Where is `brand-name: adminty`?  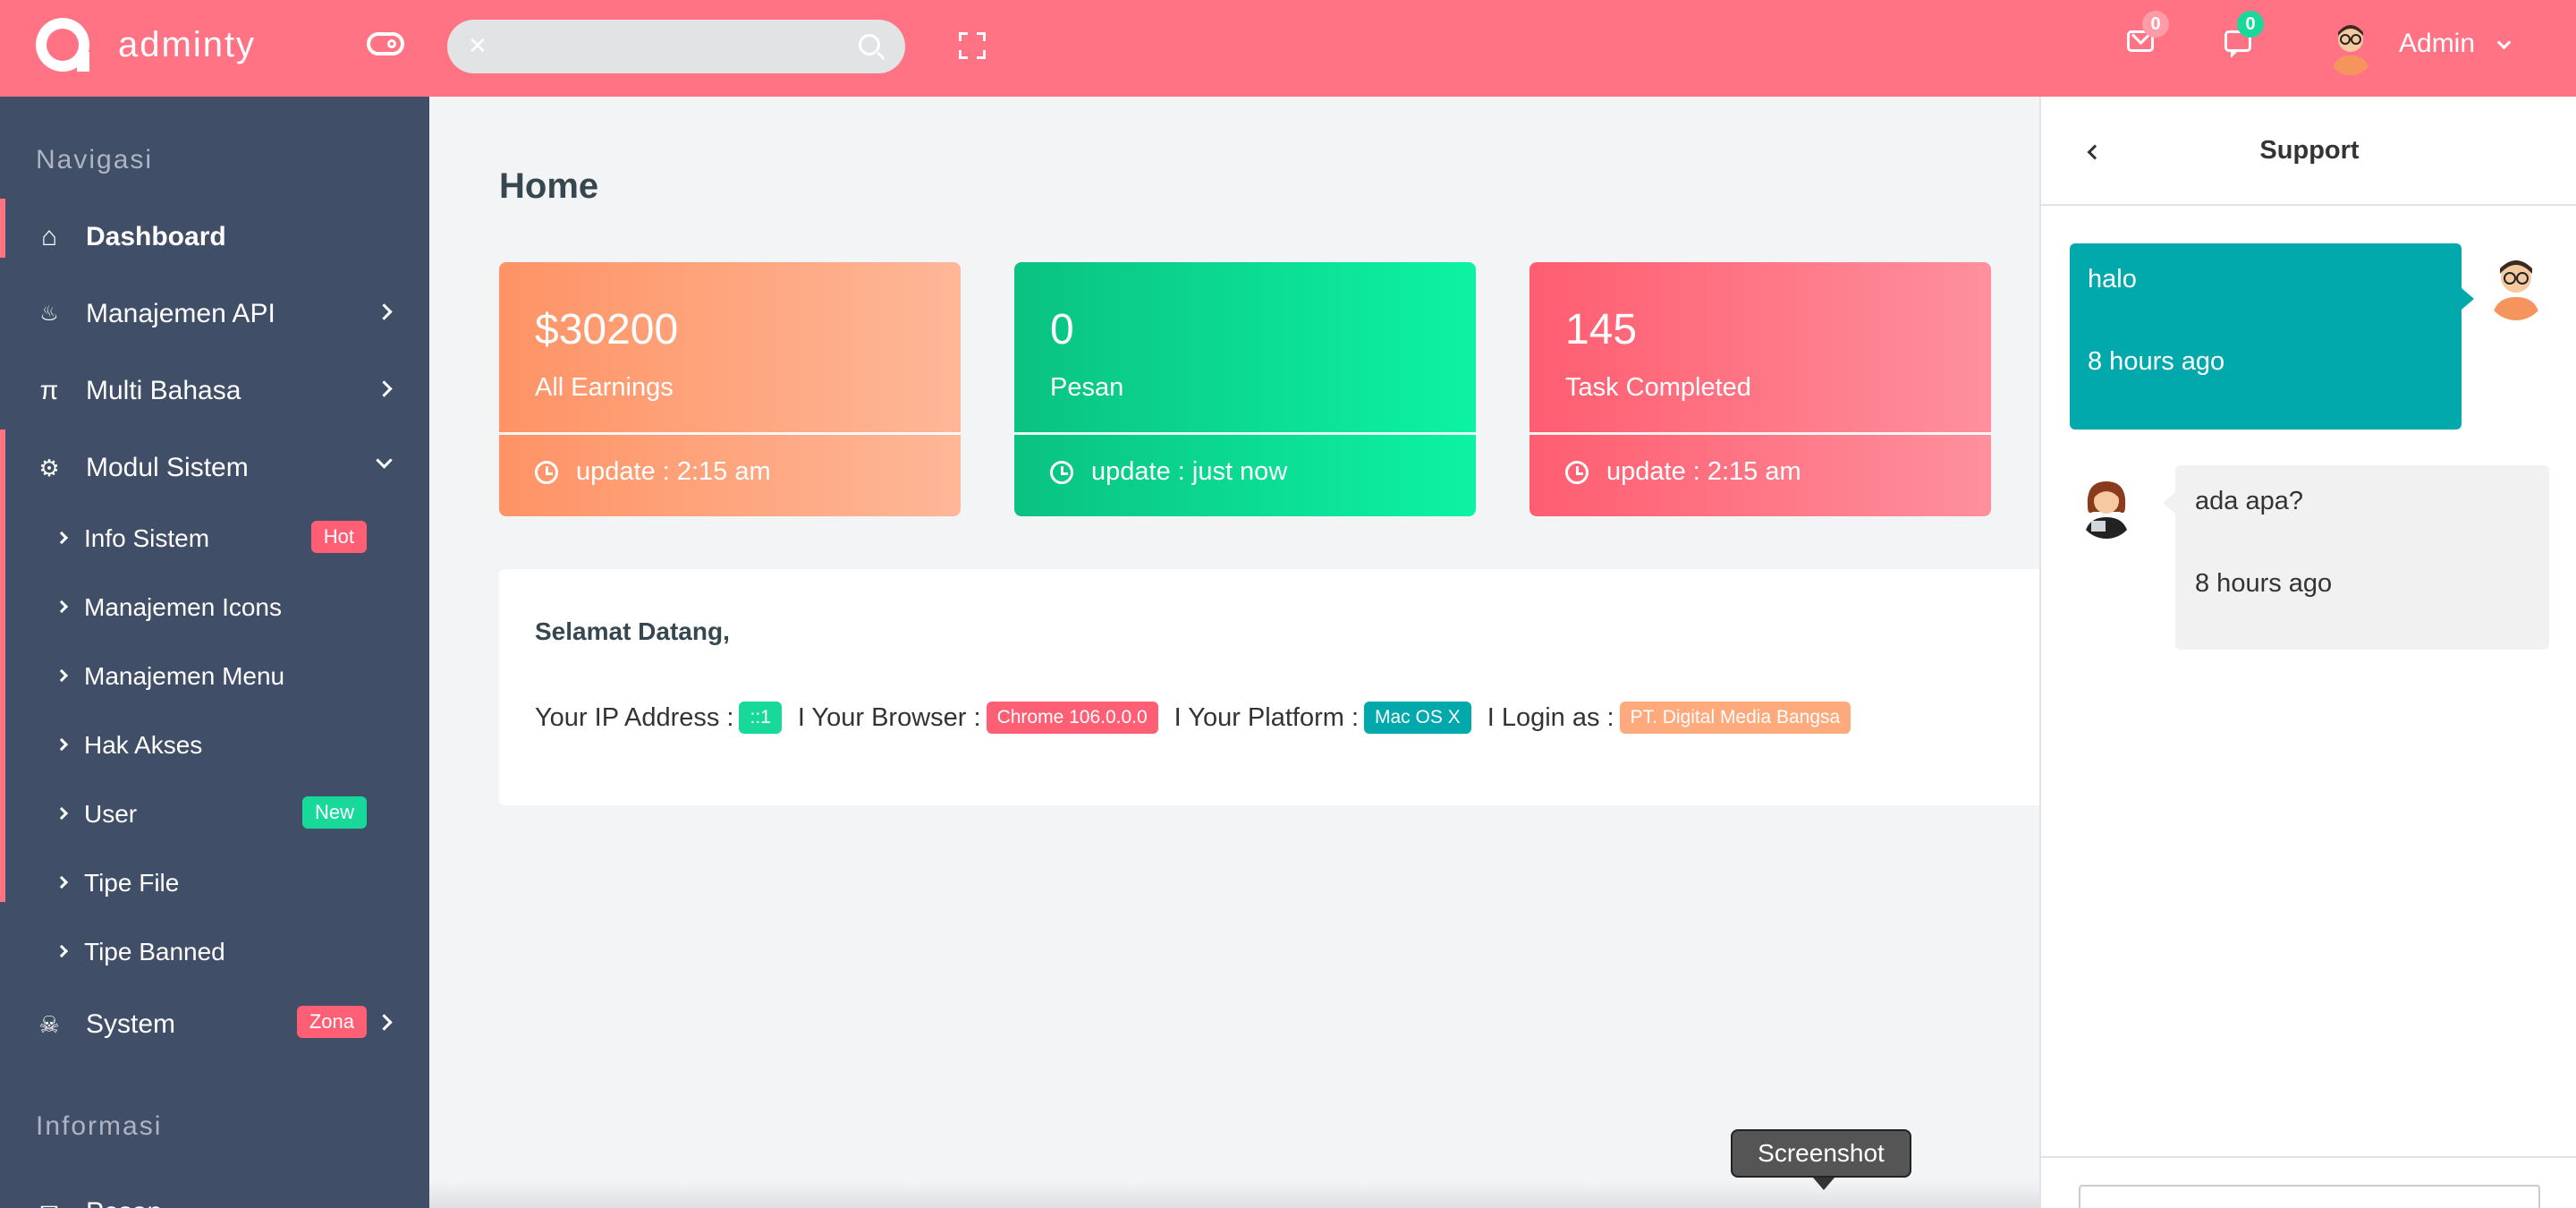 brand-name: adminty is located at coordinates (187, 44).